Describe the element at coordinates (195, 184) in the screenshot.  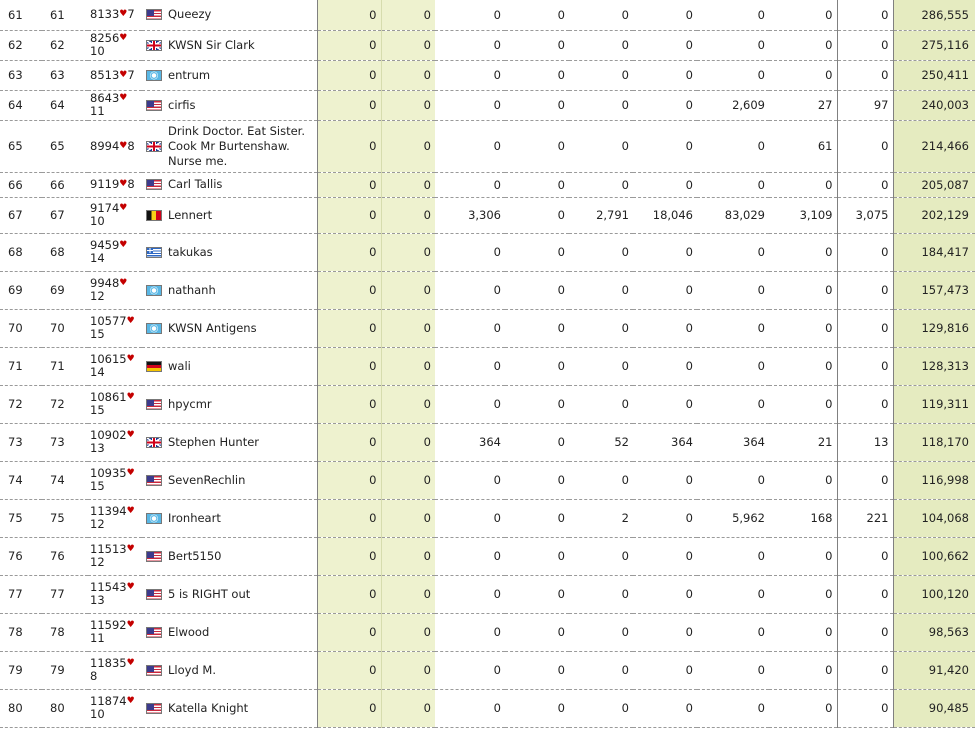
I see `user-name-link: Carl Tallis` at that location.